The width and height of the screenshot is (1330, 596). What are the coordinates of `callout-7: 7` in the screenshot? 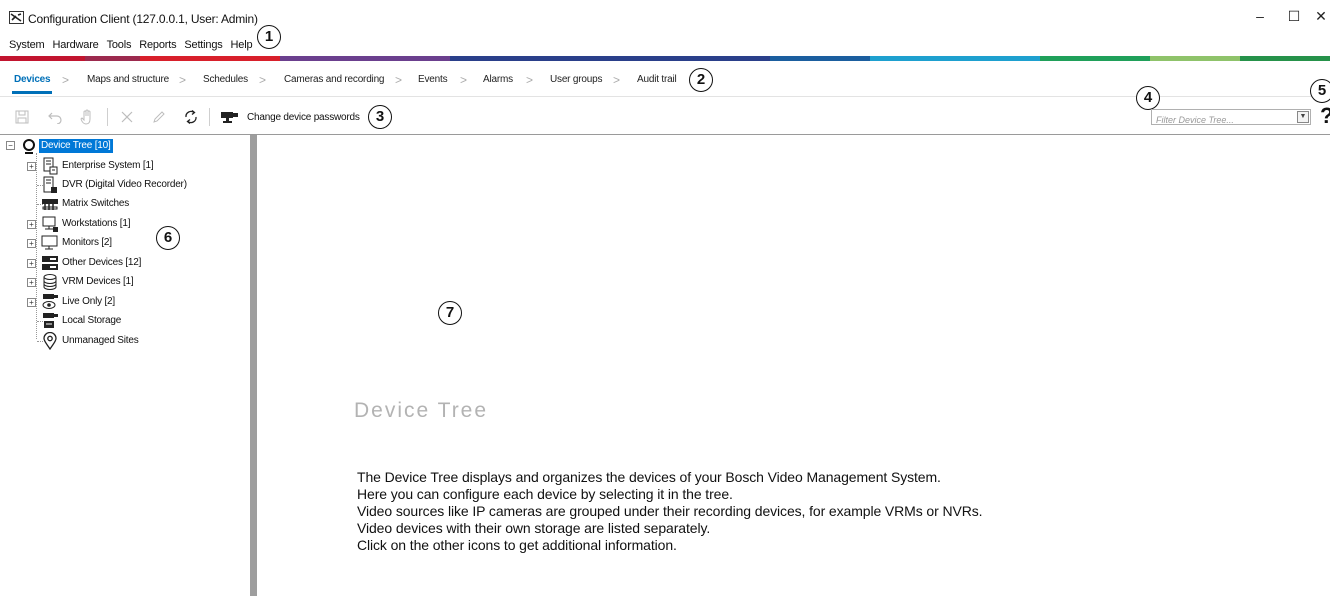 It's located at (450, 313).